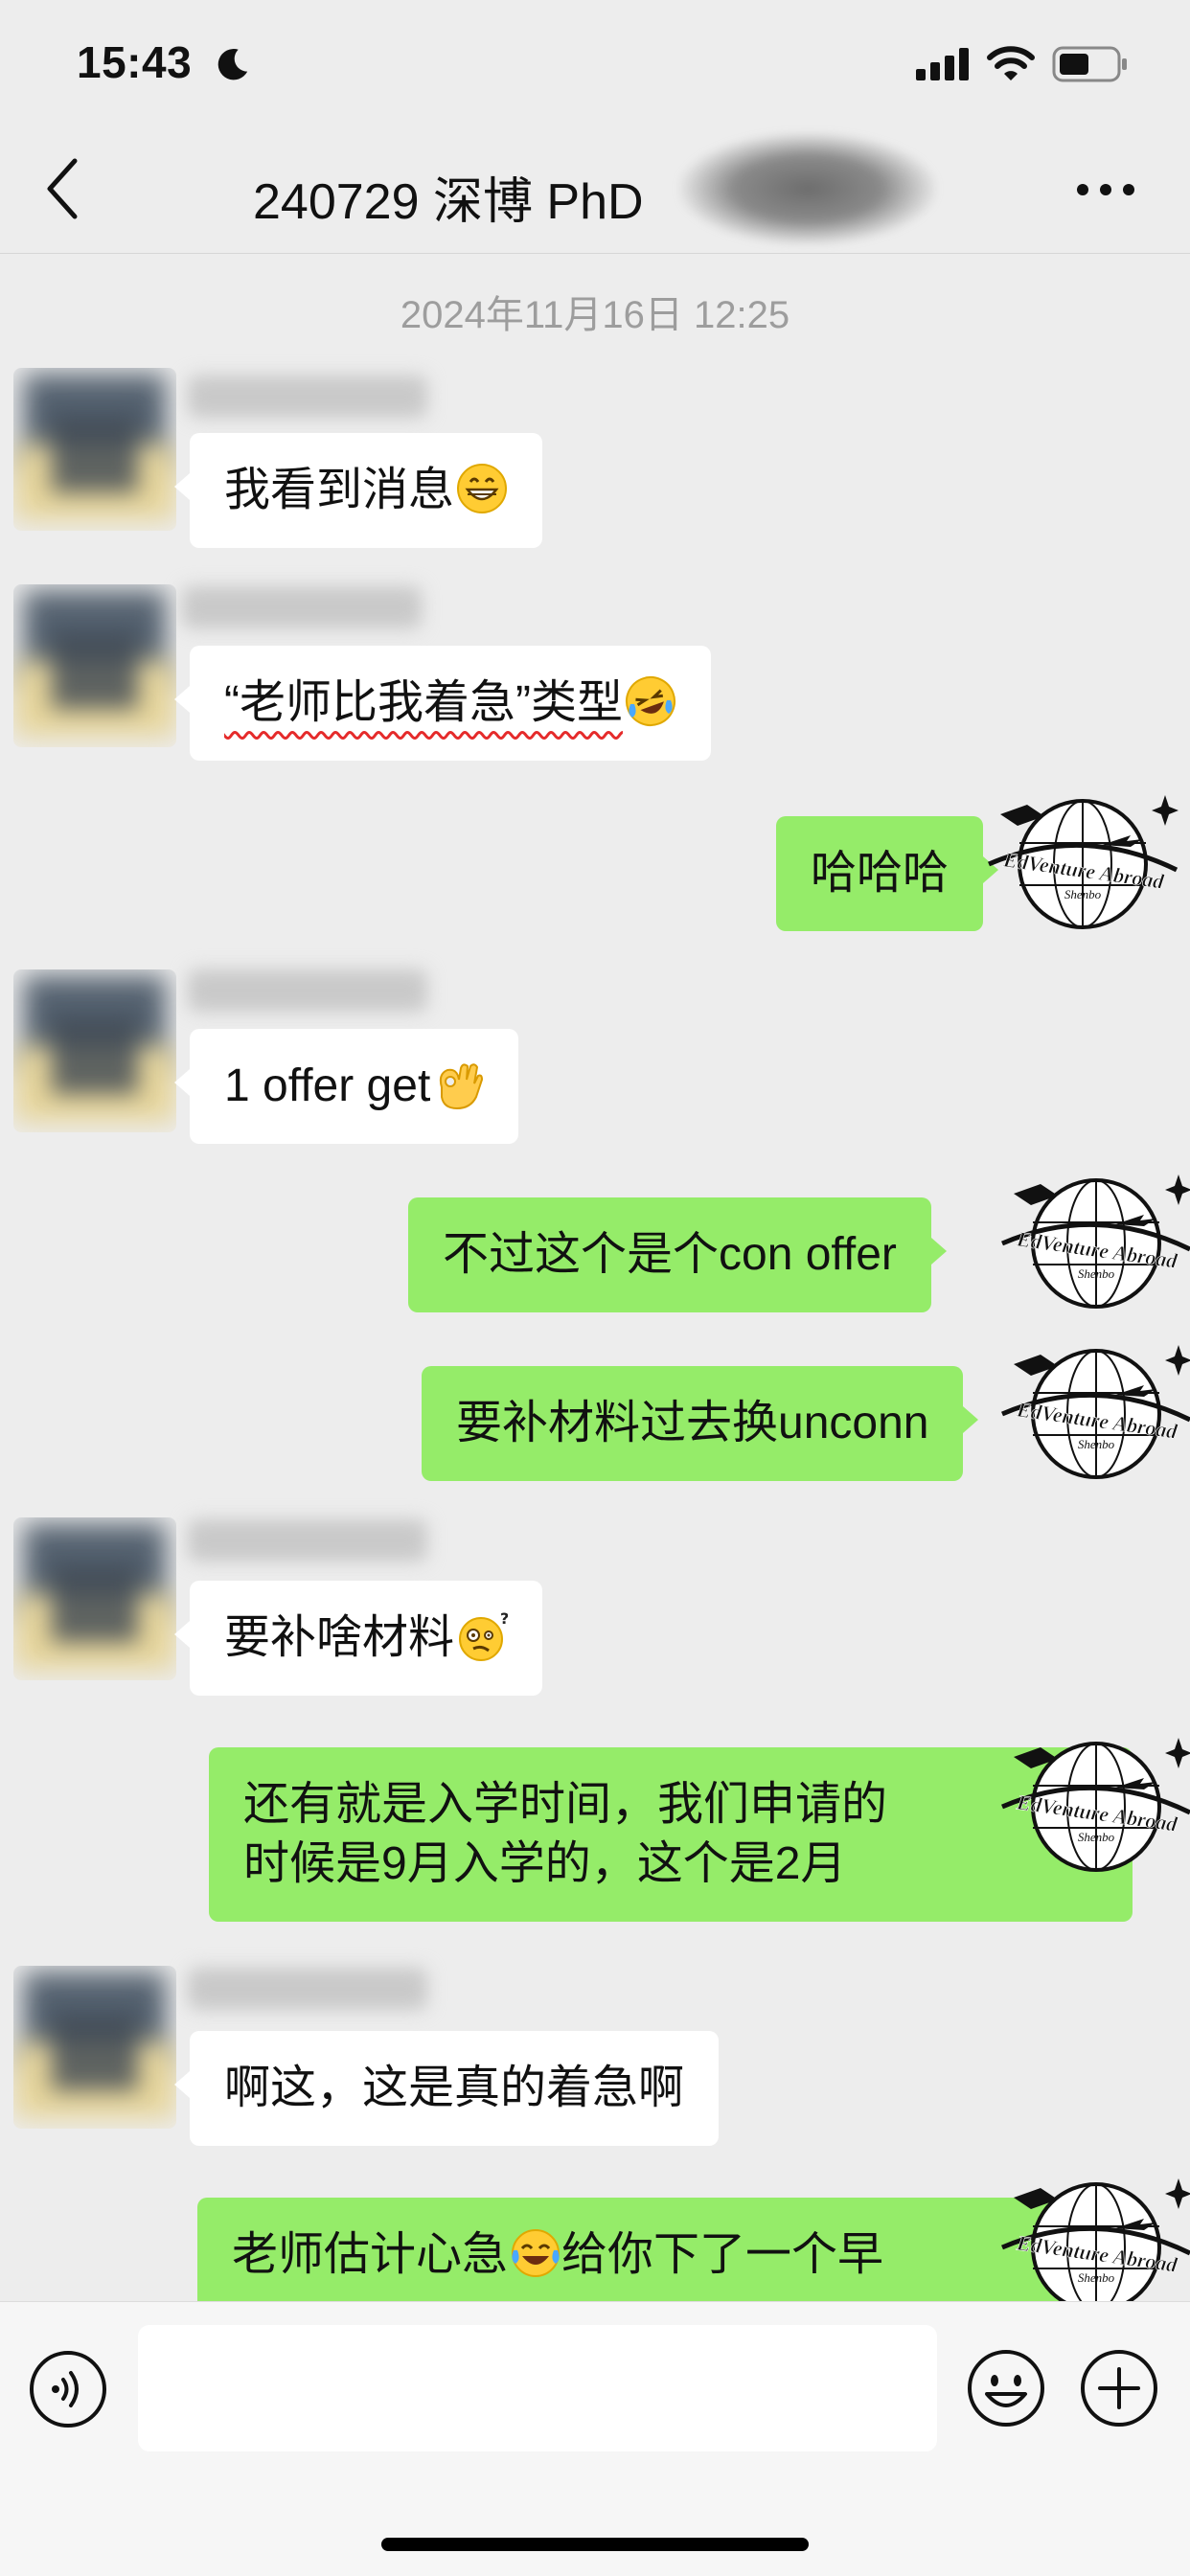 This screenshot has height=2576, width=1190. I want to click on tears-of-joy-emoji, so click(537, 2253).